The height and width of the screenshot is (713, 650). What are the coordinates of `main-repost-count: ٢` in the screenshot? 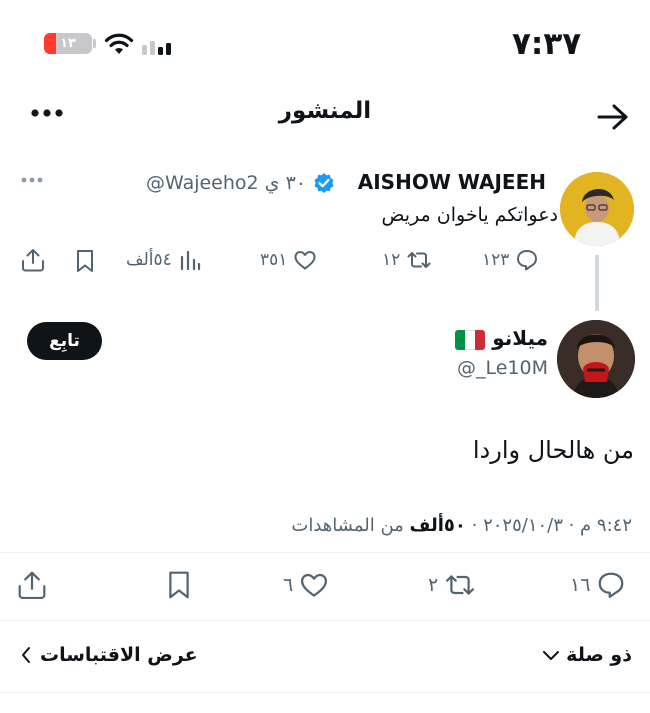 It's located at (433, 585).